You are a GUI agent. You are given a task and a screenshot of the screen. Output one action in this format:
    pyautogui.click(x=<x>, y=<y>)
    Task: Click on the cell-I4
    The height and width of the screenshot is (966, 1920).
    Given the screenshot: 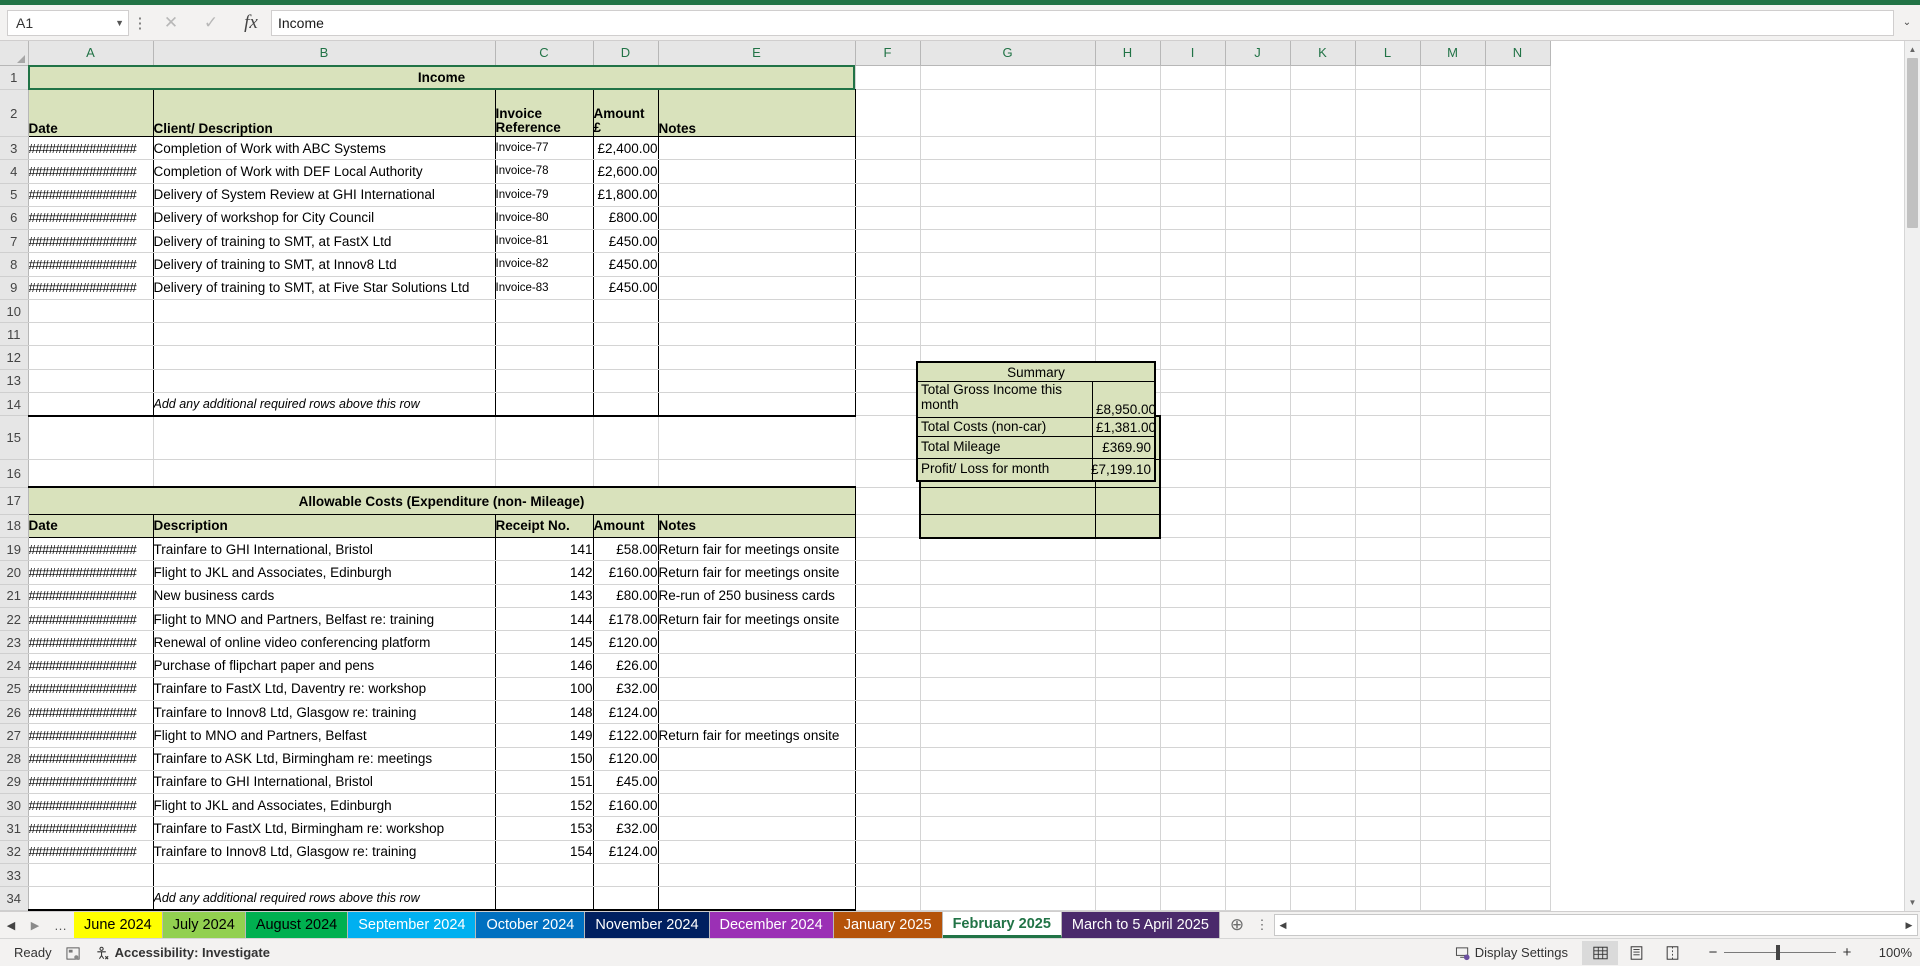 What is the action you would take?
    pyautogui.click(x=1193, y=171)
    